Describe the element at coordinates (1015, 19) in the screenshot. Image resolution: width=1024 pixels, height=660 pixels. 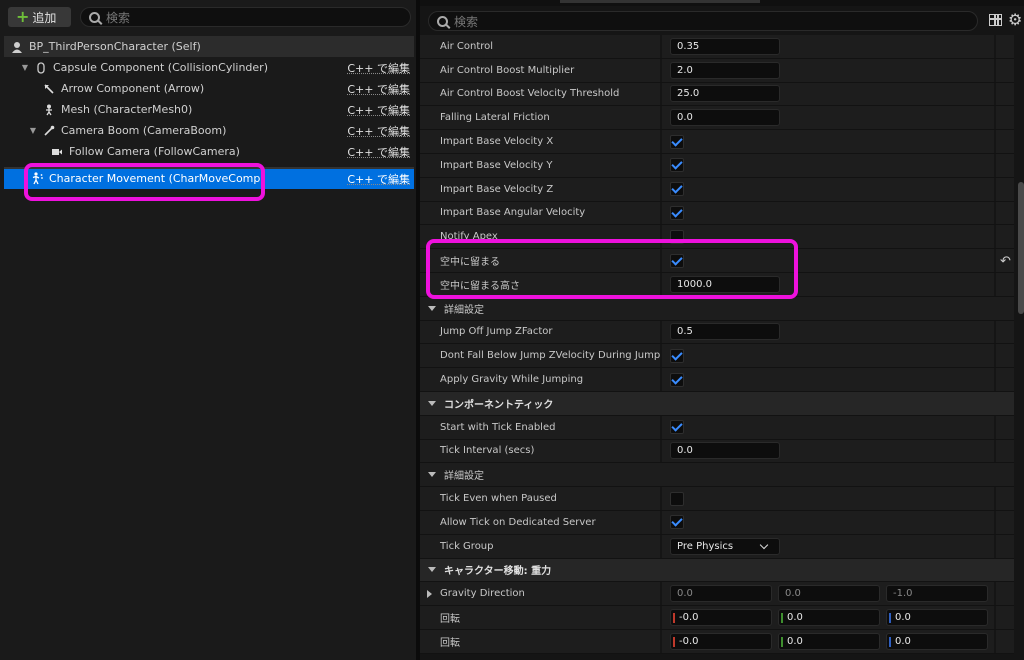
I see `gear-icon: ⚙` at that location.